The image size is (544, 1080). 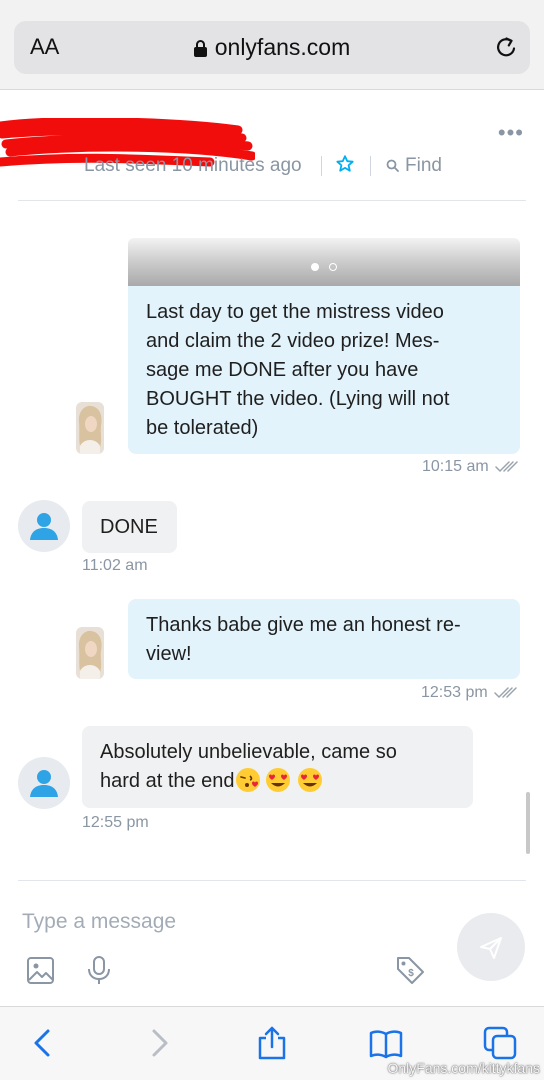 I want to click on browser-address-area: AA onlyfans.com, so click(x=272, y=45).